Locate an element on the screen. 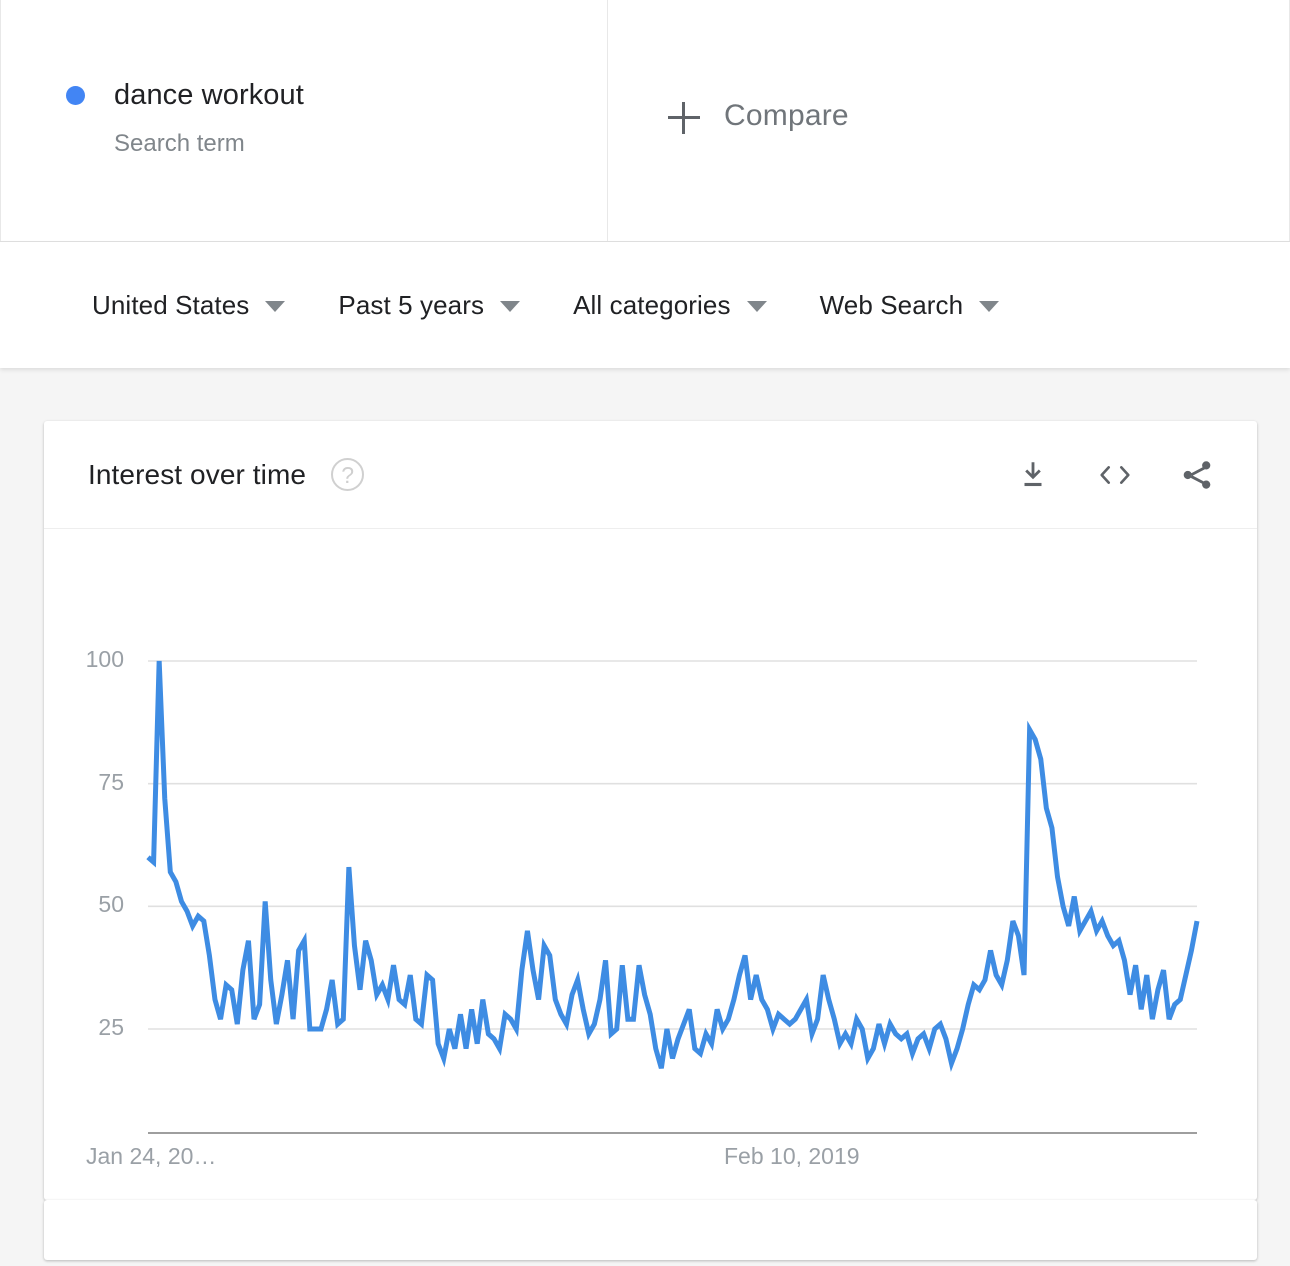 This screenshot has width=1290, height=1266. y-axis-tick-75: 75 is located at coordinates (111, 781).